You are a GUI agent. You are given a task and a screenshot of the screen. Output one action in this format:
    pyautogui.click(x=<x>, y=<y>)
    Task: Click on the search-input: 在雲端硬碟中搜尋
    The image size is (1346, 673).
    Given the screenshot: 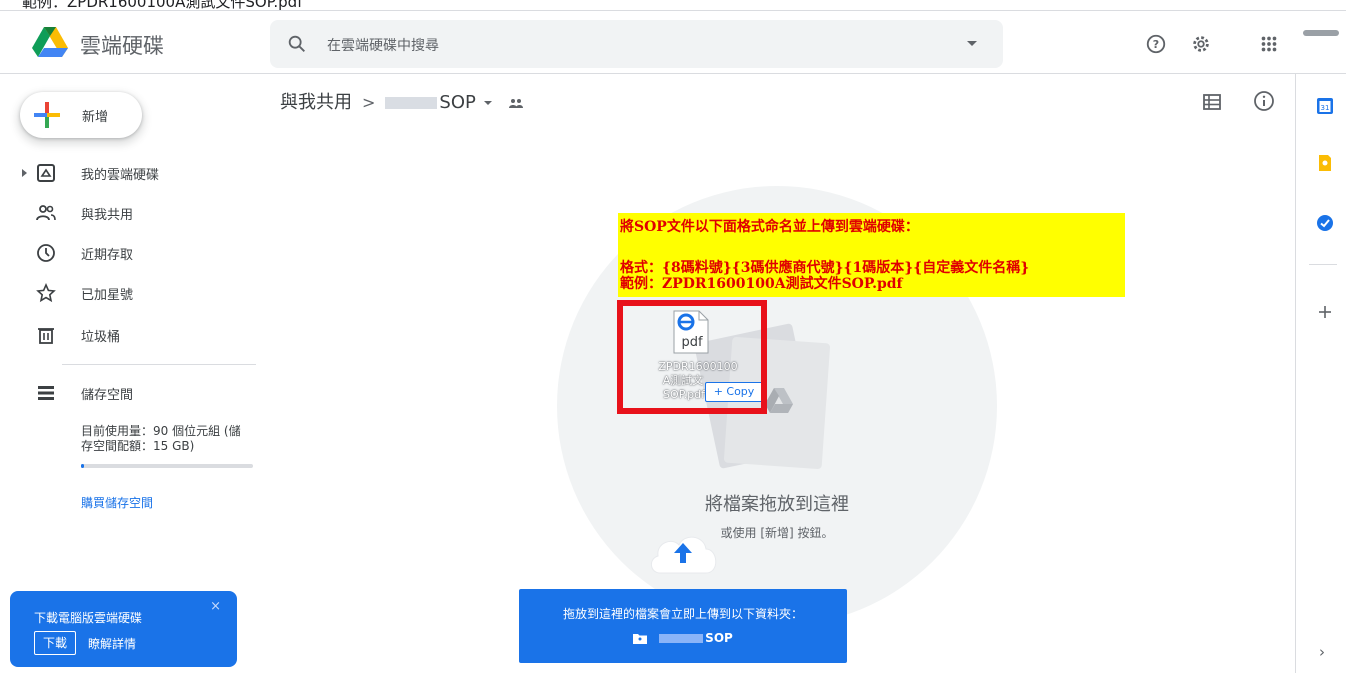 What is the action you would take?
    pyautogui.click(x=383, y=45)
    